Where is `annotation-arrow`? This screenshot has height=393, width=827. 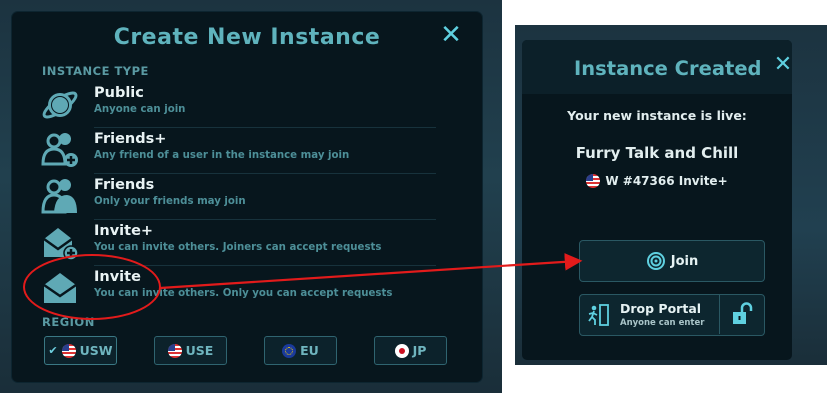
annotation-arrow is located at coordinates (371, 271).